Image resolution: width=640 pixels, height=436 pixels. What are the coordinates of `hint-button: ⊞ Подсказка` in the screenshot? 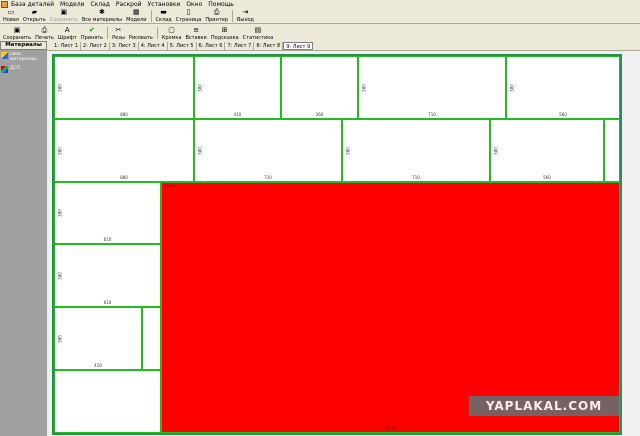 It's located at (225, 34).